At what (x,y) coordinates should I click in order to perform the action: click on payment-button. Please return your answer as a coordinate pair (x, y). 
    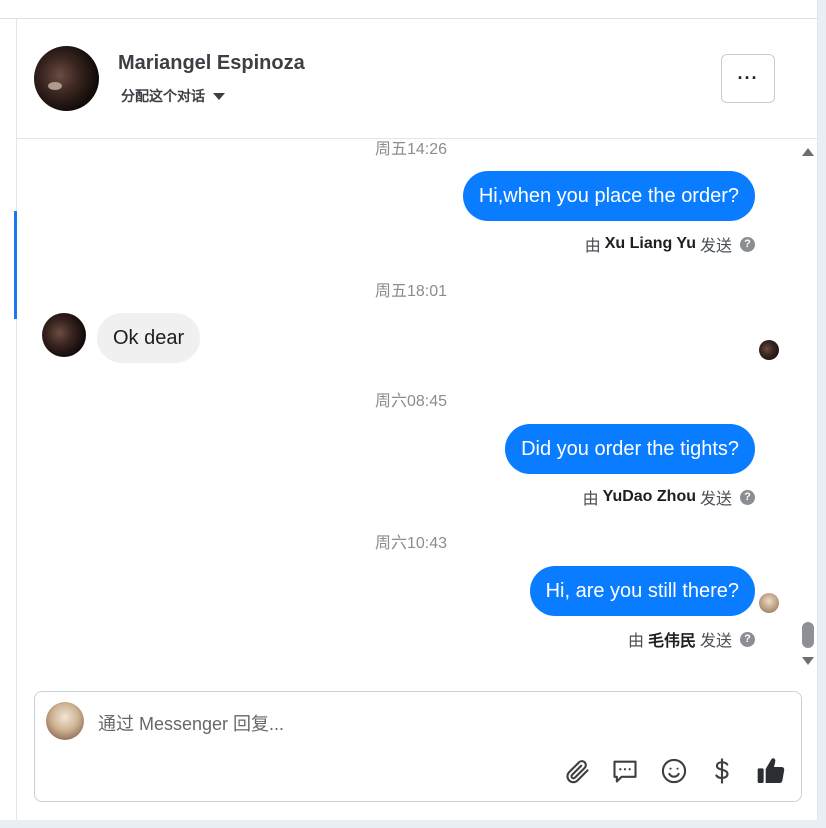
    Looking at the image, I should click on (722, 771).